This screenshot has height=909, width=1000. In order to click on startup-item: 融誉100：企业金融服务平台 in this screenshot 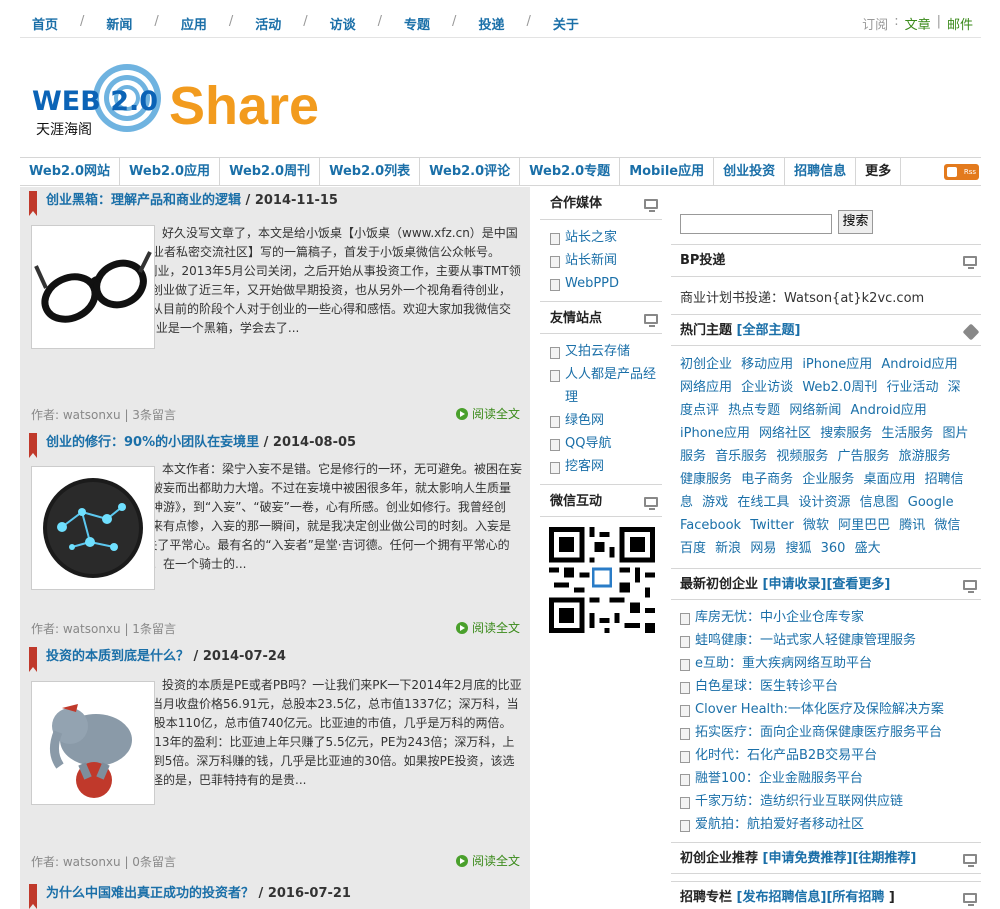, I will do `click(830, 778)`.